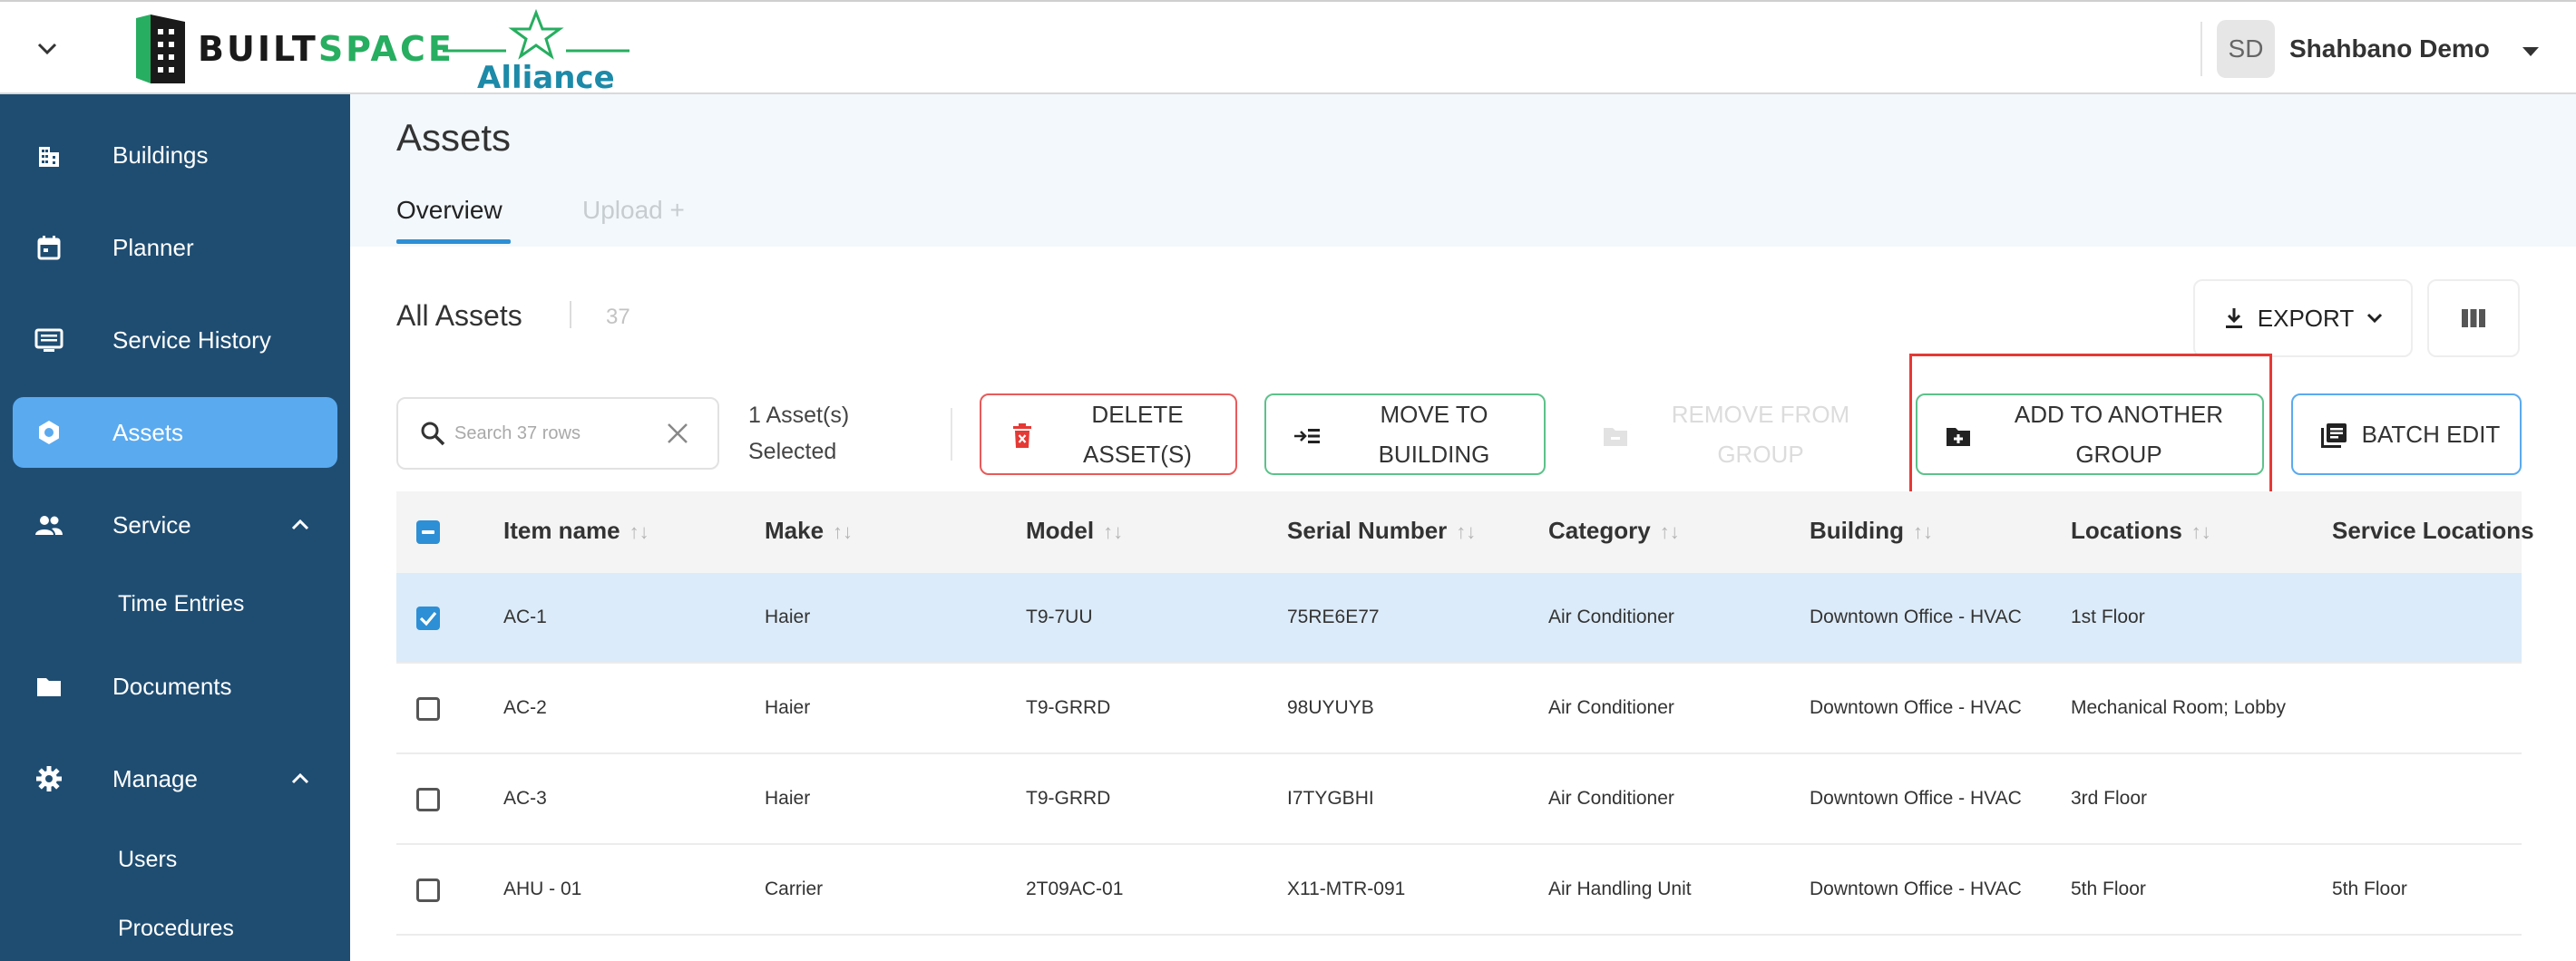 This screenshot has width=2576, height=961. Describe the element at coordinates (453, 241) in the screenshot. I see `active-tab-indicator` at that location.